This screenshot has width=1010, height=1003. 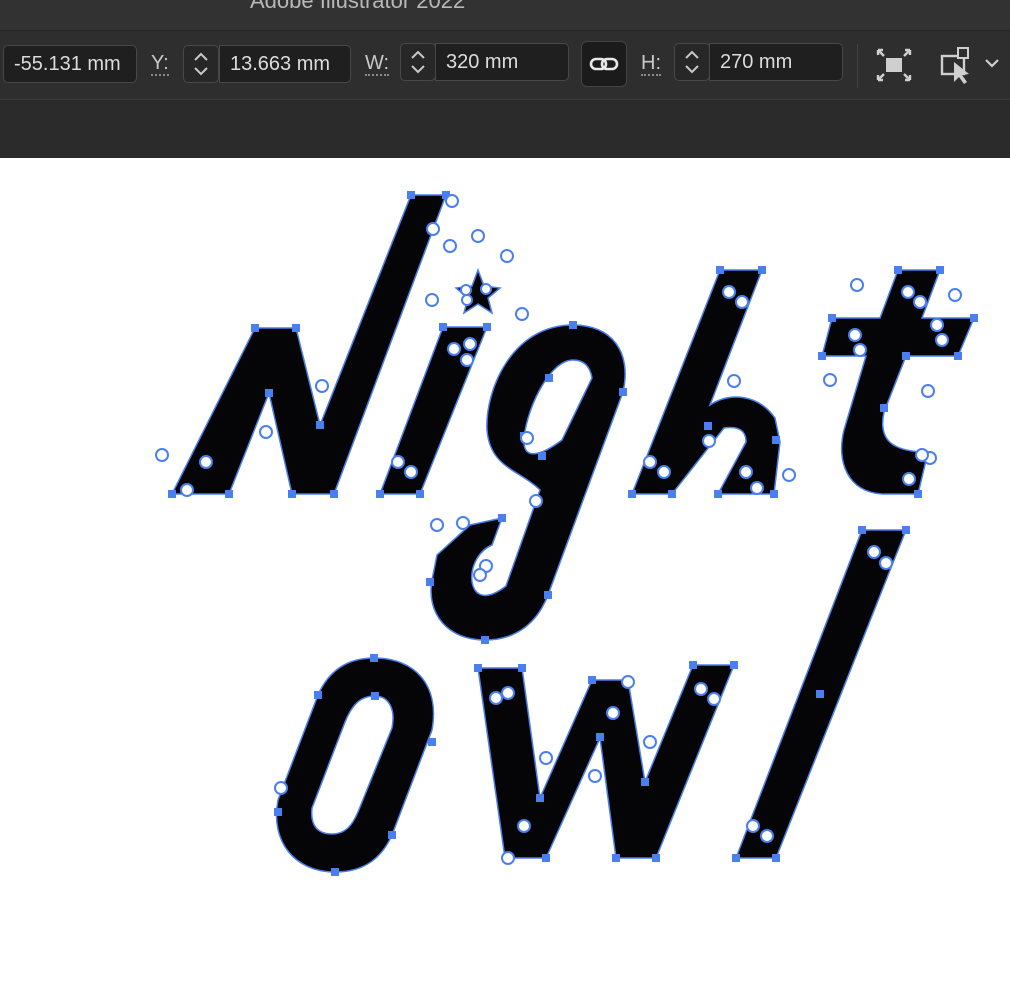 I want to click on h-input: 270 mm, so click(x=776, y=62).